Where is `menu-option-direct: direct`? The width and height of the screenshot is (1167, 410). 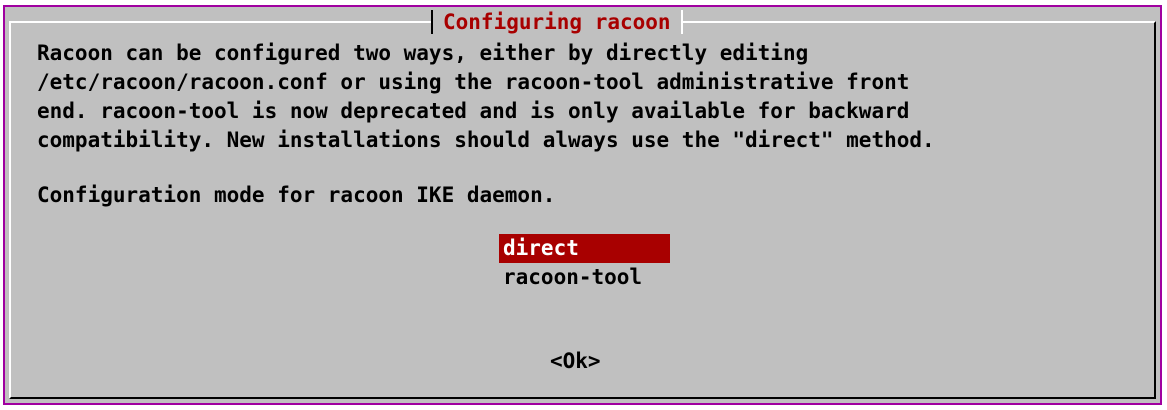
menu-option-direct: direct is located at coordinates (584, 248).